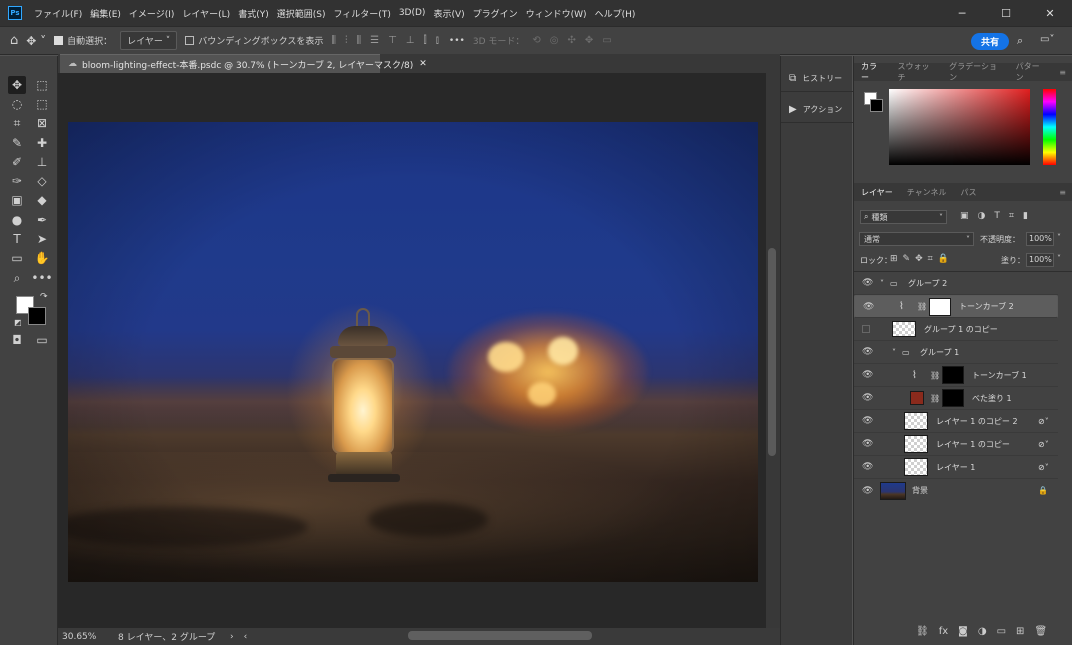 This screenshot has width=1072, height=645. Describe the element at coordinates (956, 306) in the screenshot. I see `layer-row-curves-2: 👁 ⌇ ⛓ トーンカーブ 2` at that location.